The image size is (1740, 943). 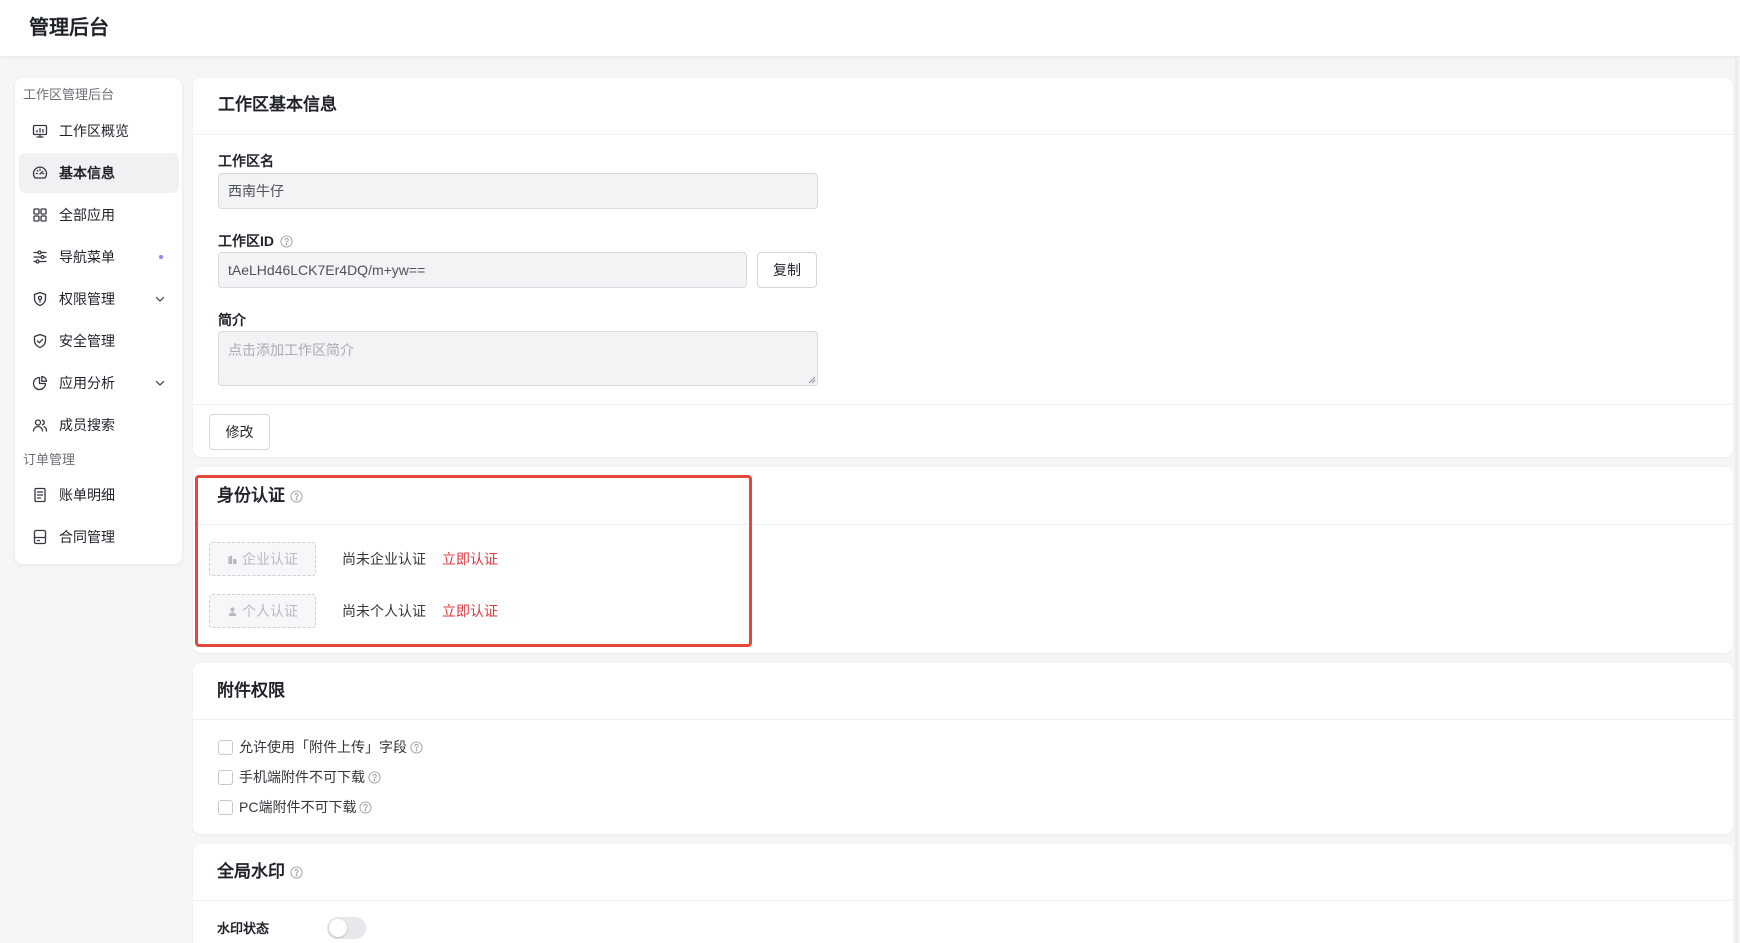 I want to click on option-label: PC端附件不可下载, so click(x=298, y=807).